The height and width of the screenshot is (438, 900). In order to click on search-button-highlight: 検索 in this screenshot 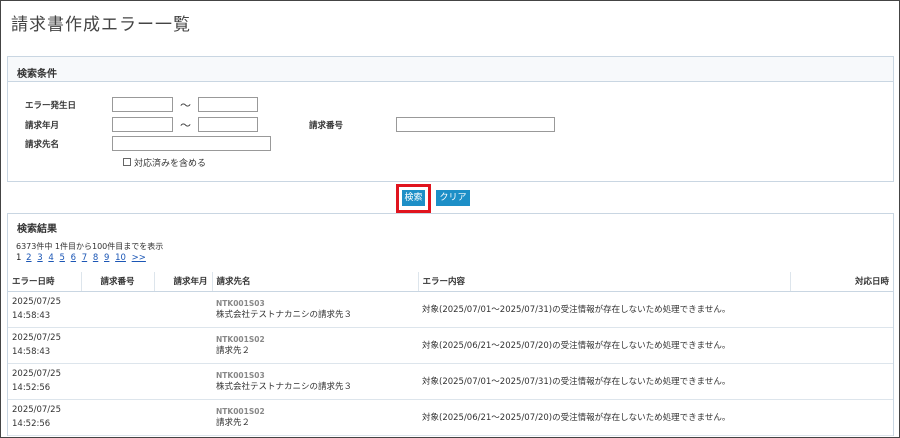, I will do `click(413, 198)`.